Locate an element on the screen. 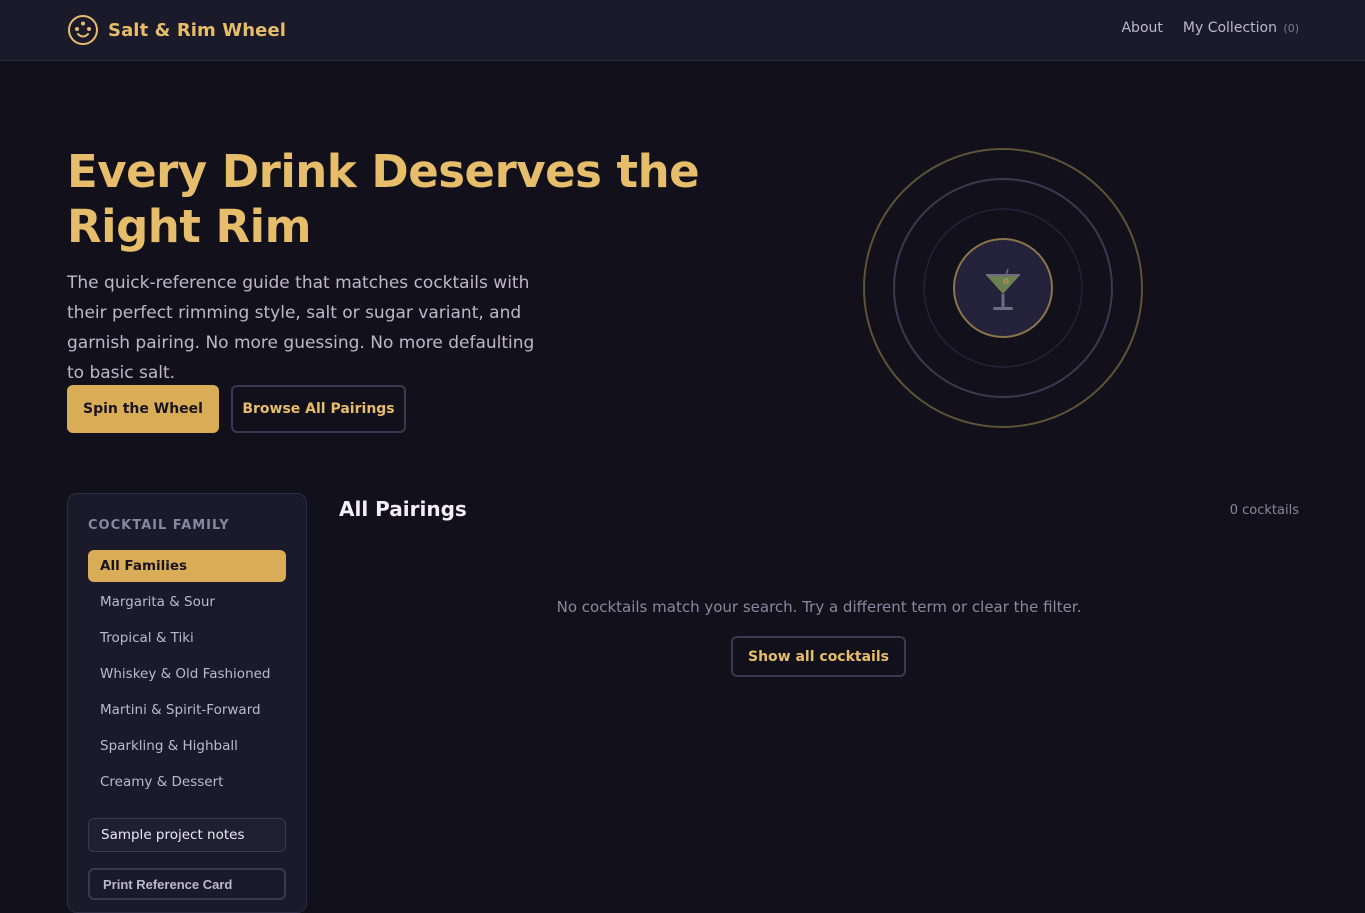  top-navbar: Salt & Rim Wheel About My Collection (0) is located at coordinates (682, 30).